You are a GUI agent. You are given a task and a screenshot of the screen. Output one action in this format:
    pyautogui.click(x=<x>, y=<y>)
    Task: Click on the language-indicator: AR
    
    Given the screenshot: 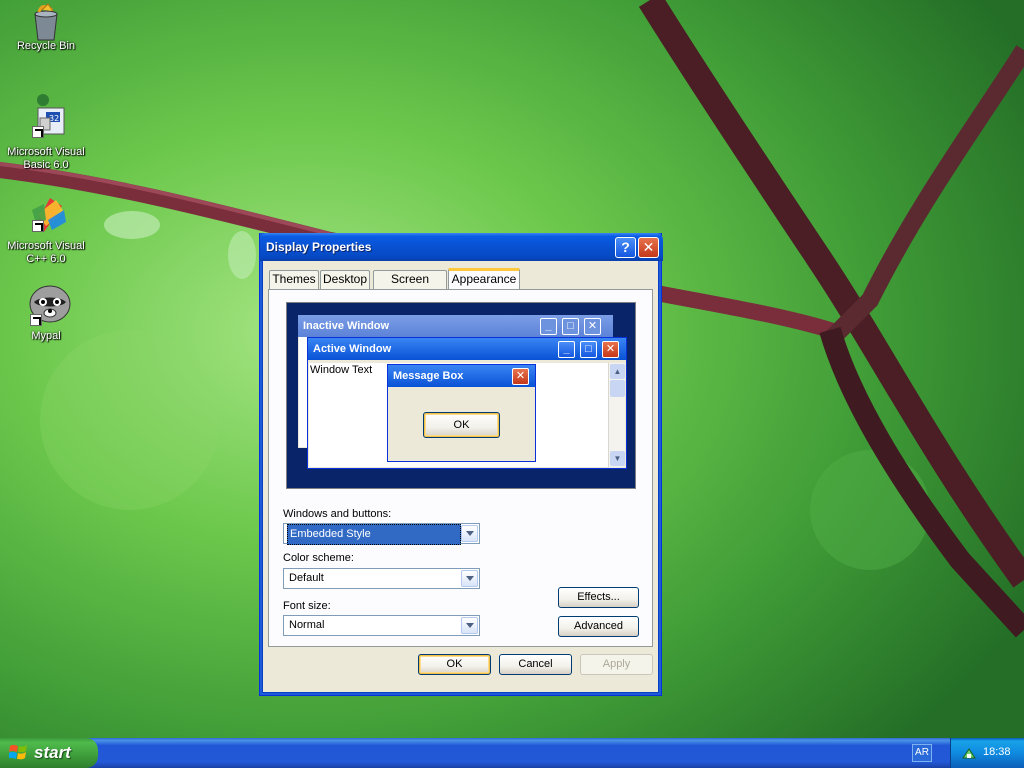 What is the action you would take?
    pyautogui.click(x=922, y=753)
    